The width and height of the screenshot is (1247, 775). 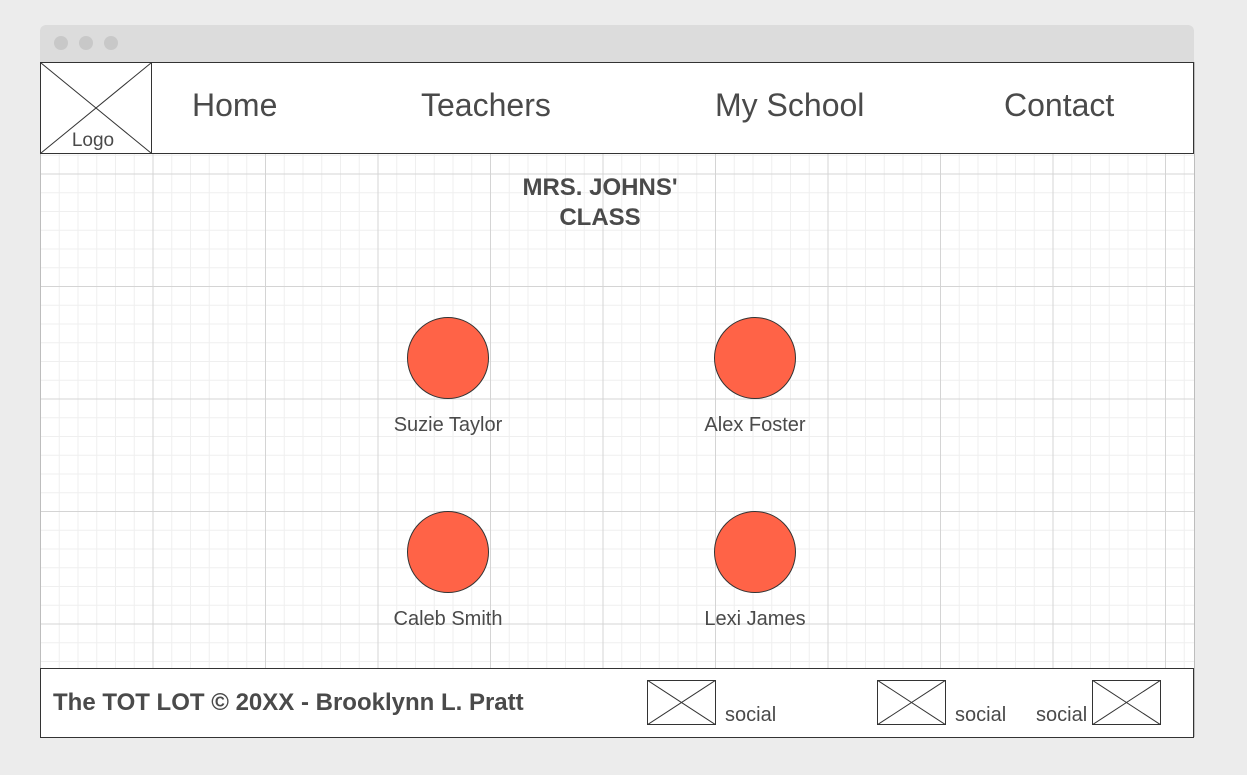 I want to click on class-title: MRS. JOHNS' CLASS, so click(x=600, y=203).